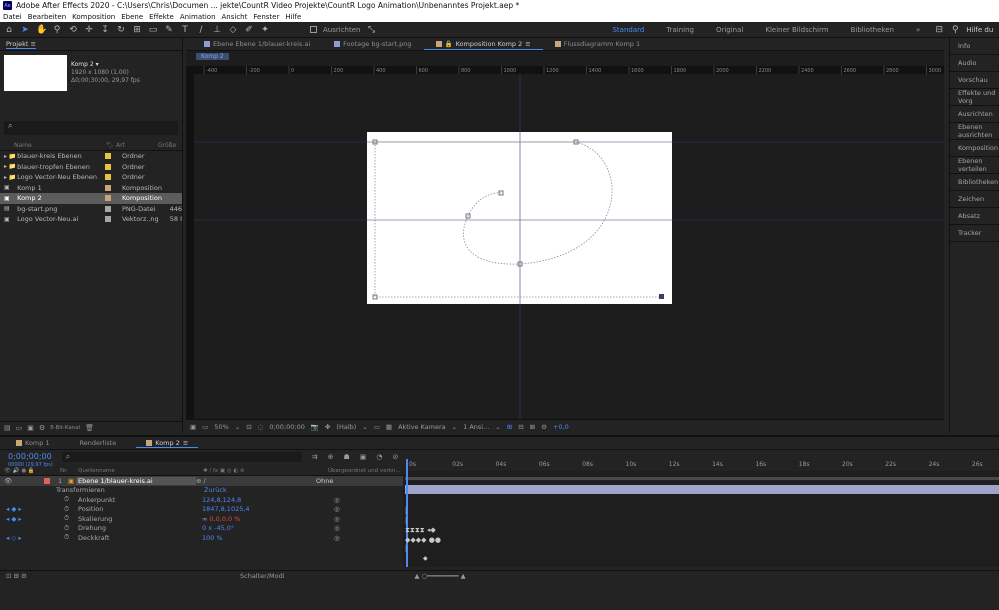  Describe the element at coordinates (91, 156) in the screenshot. I see `list-item: ▸ 📁 blauer-kreis Ebenen Ordner` at that location.